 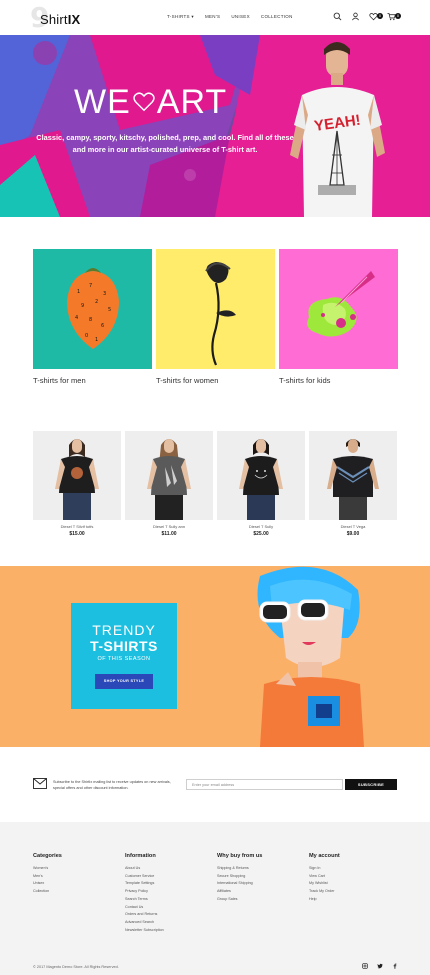 What do you see at coordinates (230, 17) in the screenshot?
I see `main-nav: T-shirts ▾ Men's Unisex Collection` at bounding box center [230, 17].